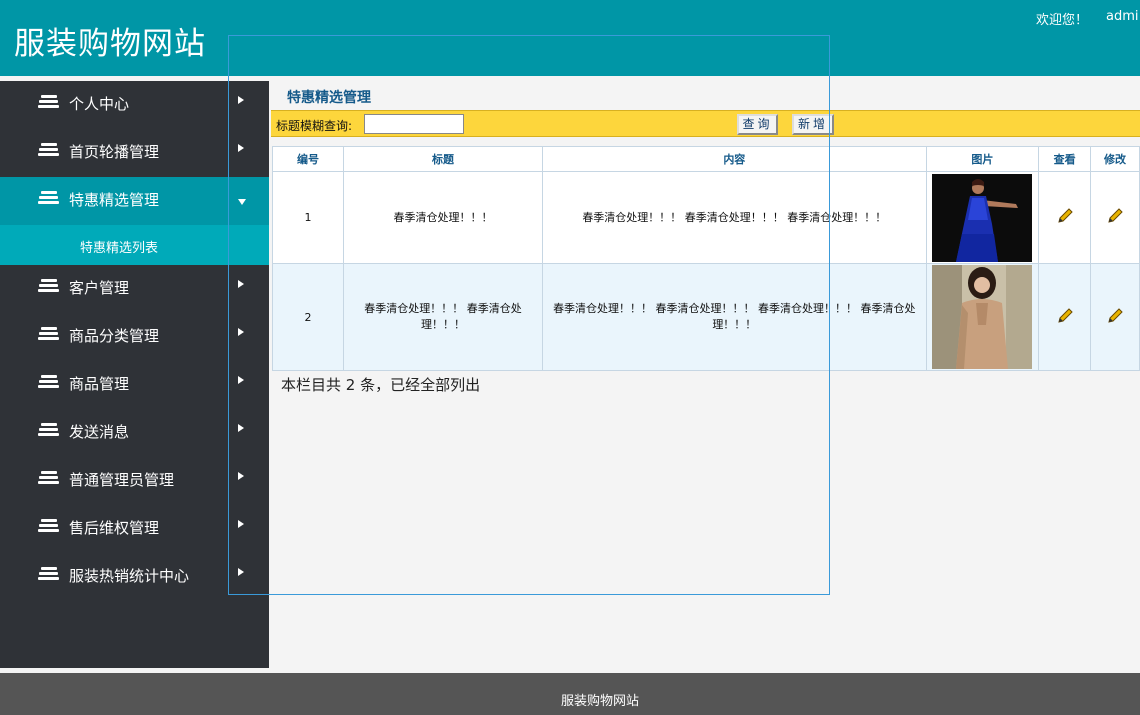 Image resolution: width=1140 pixels, height=715 pixels. I want to click on cell-id: 2, so click(308, 317).